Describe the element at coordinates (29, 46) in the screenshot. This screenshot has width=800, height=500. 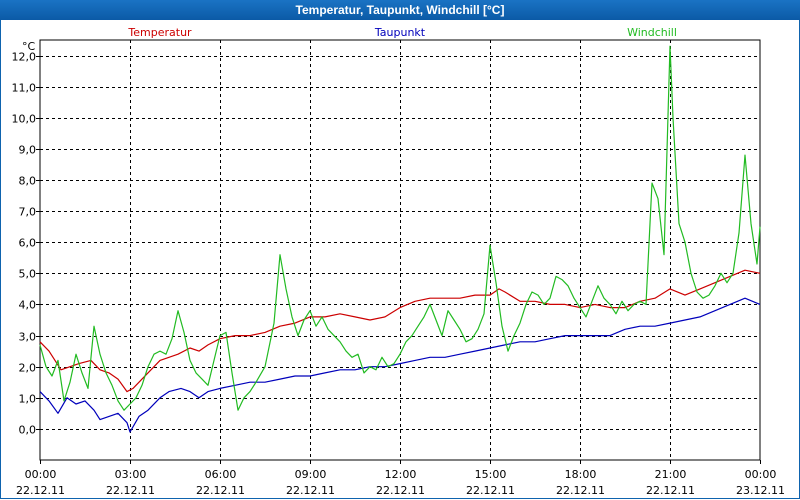
I see `y-axis-unit-label: °C` at that location.